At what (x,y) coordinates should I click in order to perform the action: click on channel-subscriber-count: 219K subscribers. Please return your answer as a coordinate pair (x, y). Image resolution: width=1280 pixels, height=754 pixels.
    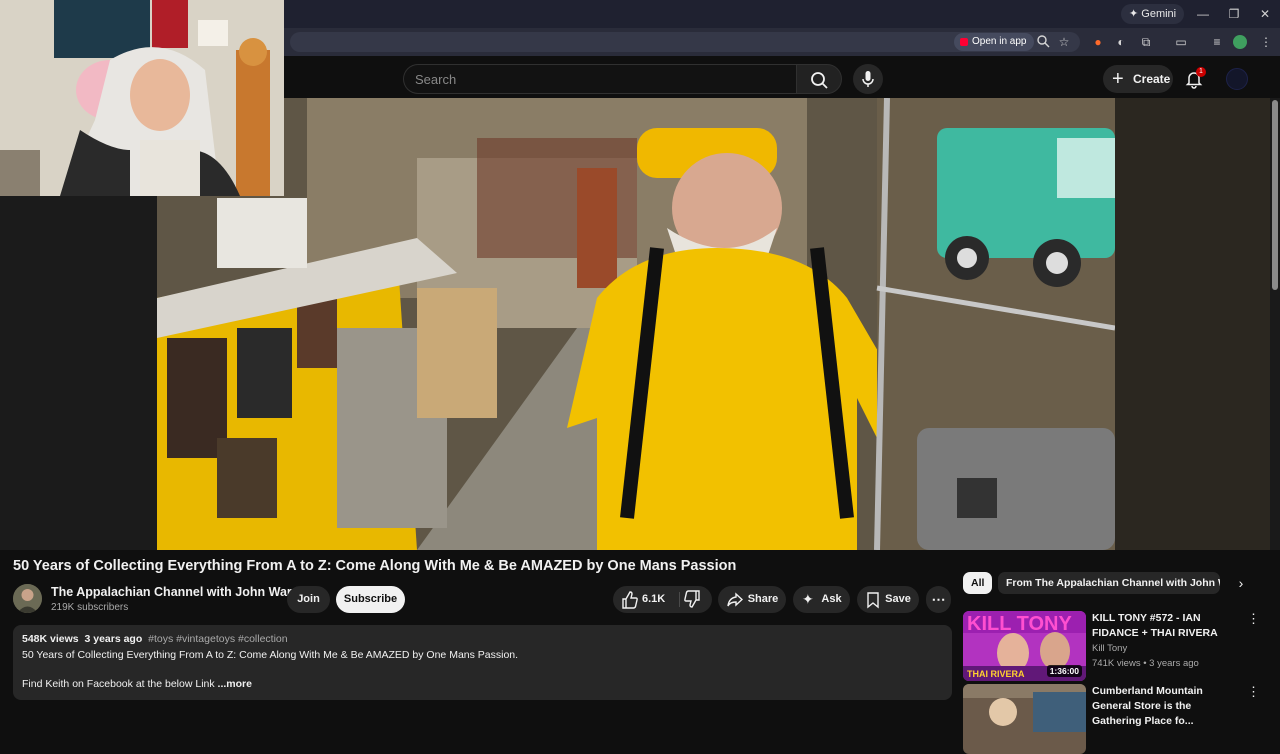
    Looking at the image, I should click on (90, 607).